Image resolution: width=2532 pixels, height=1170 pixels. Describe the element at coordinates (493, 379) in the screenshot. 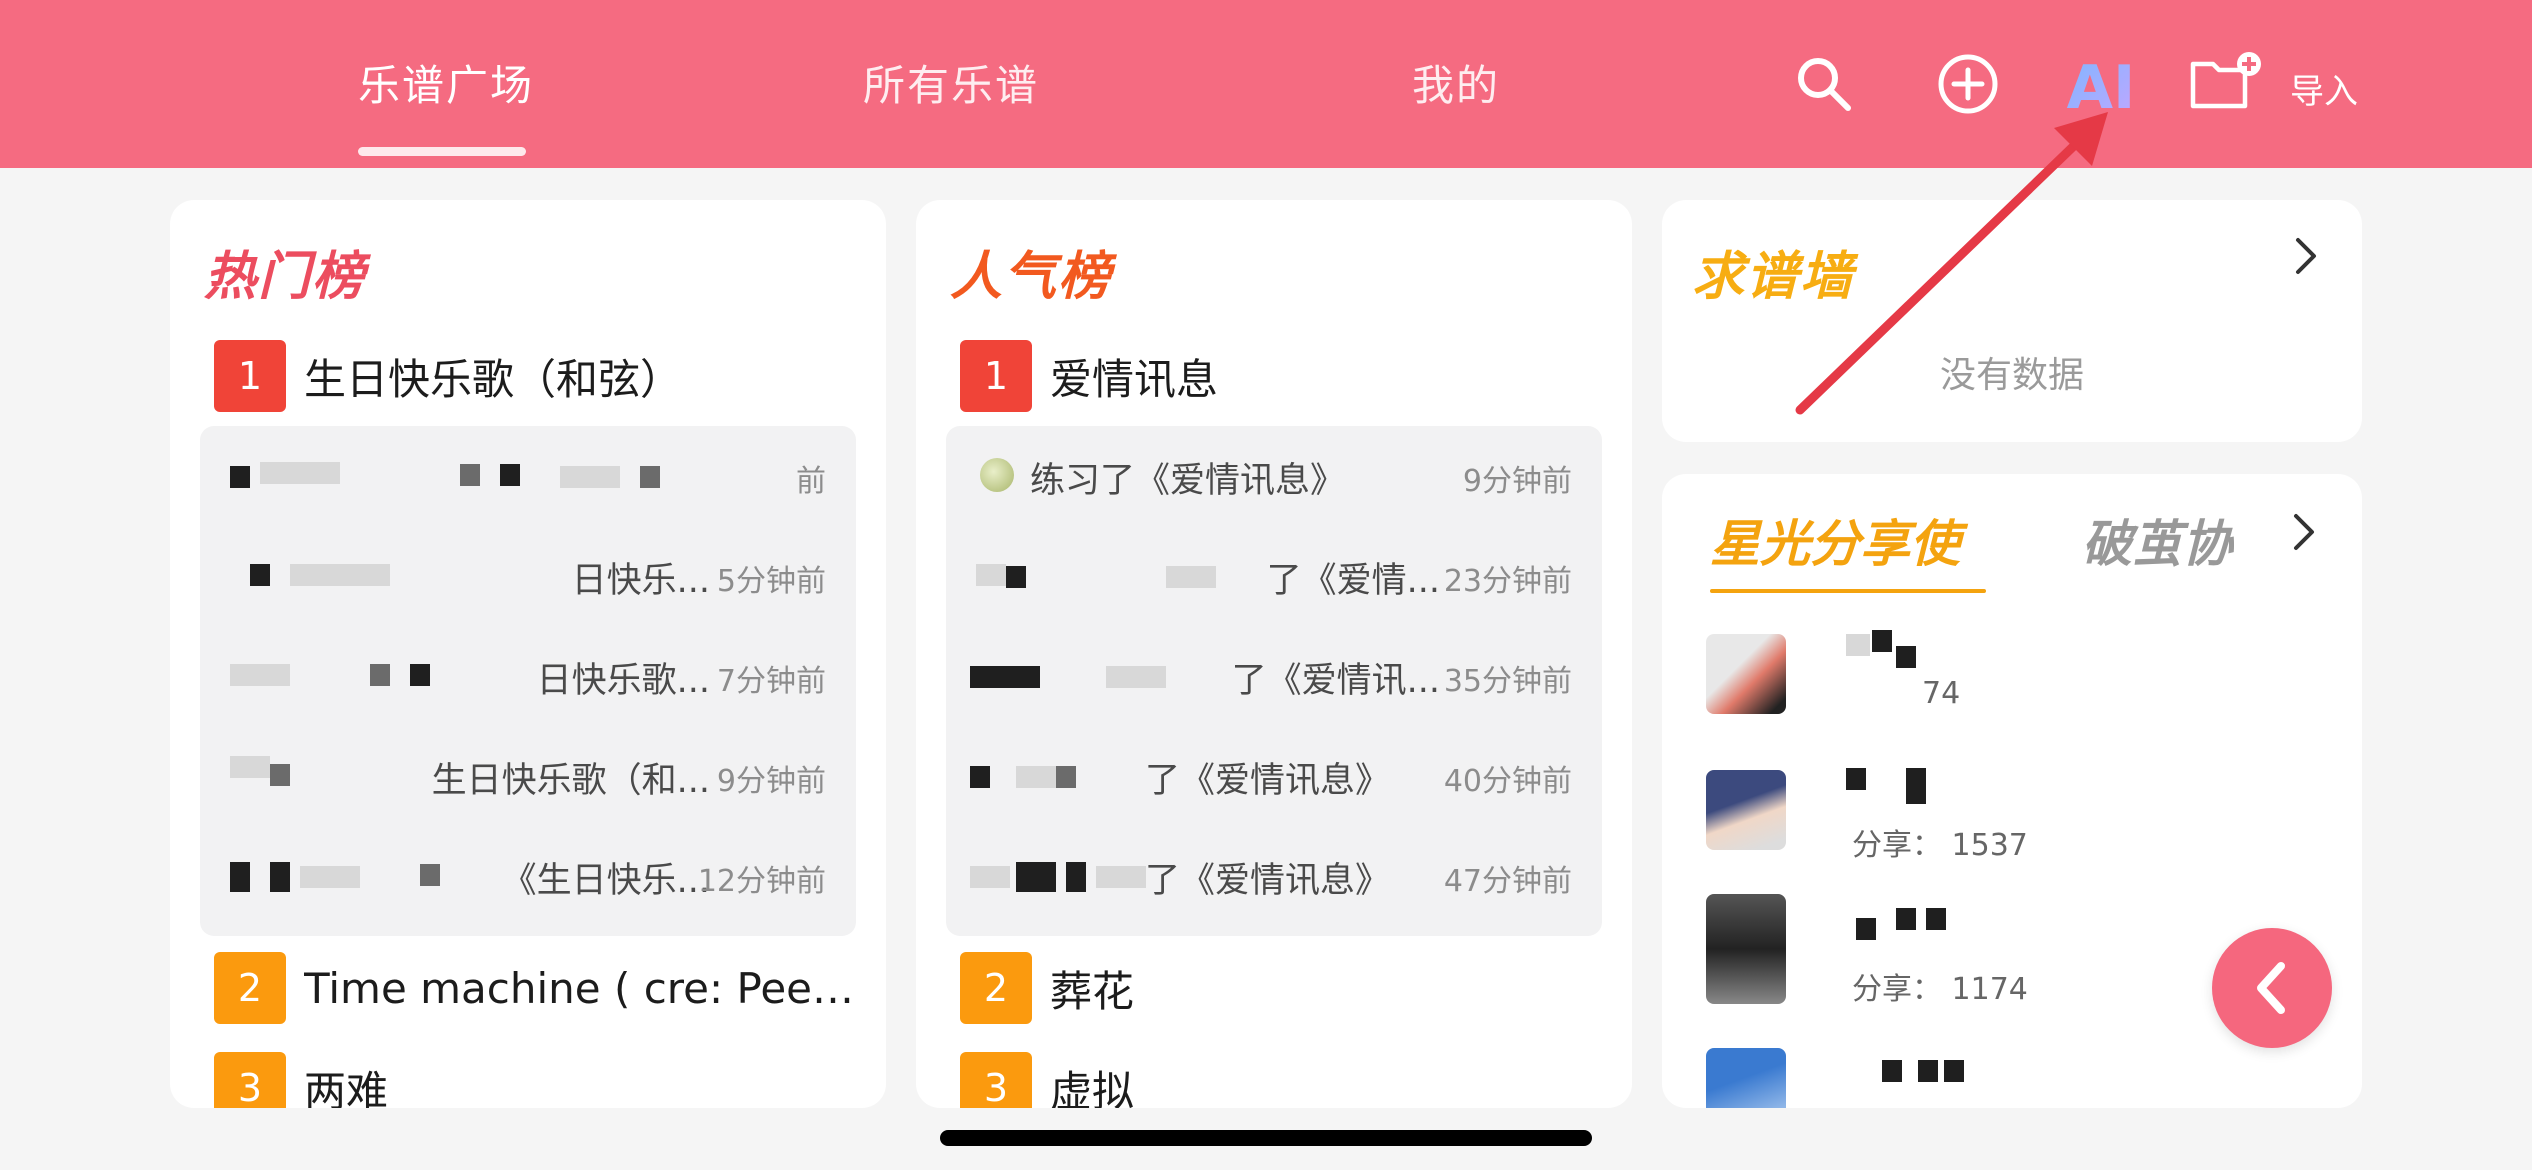

I see `score-title: 生日快乐歌（和弦）` at that location.